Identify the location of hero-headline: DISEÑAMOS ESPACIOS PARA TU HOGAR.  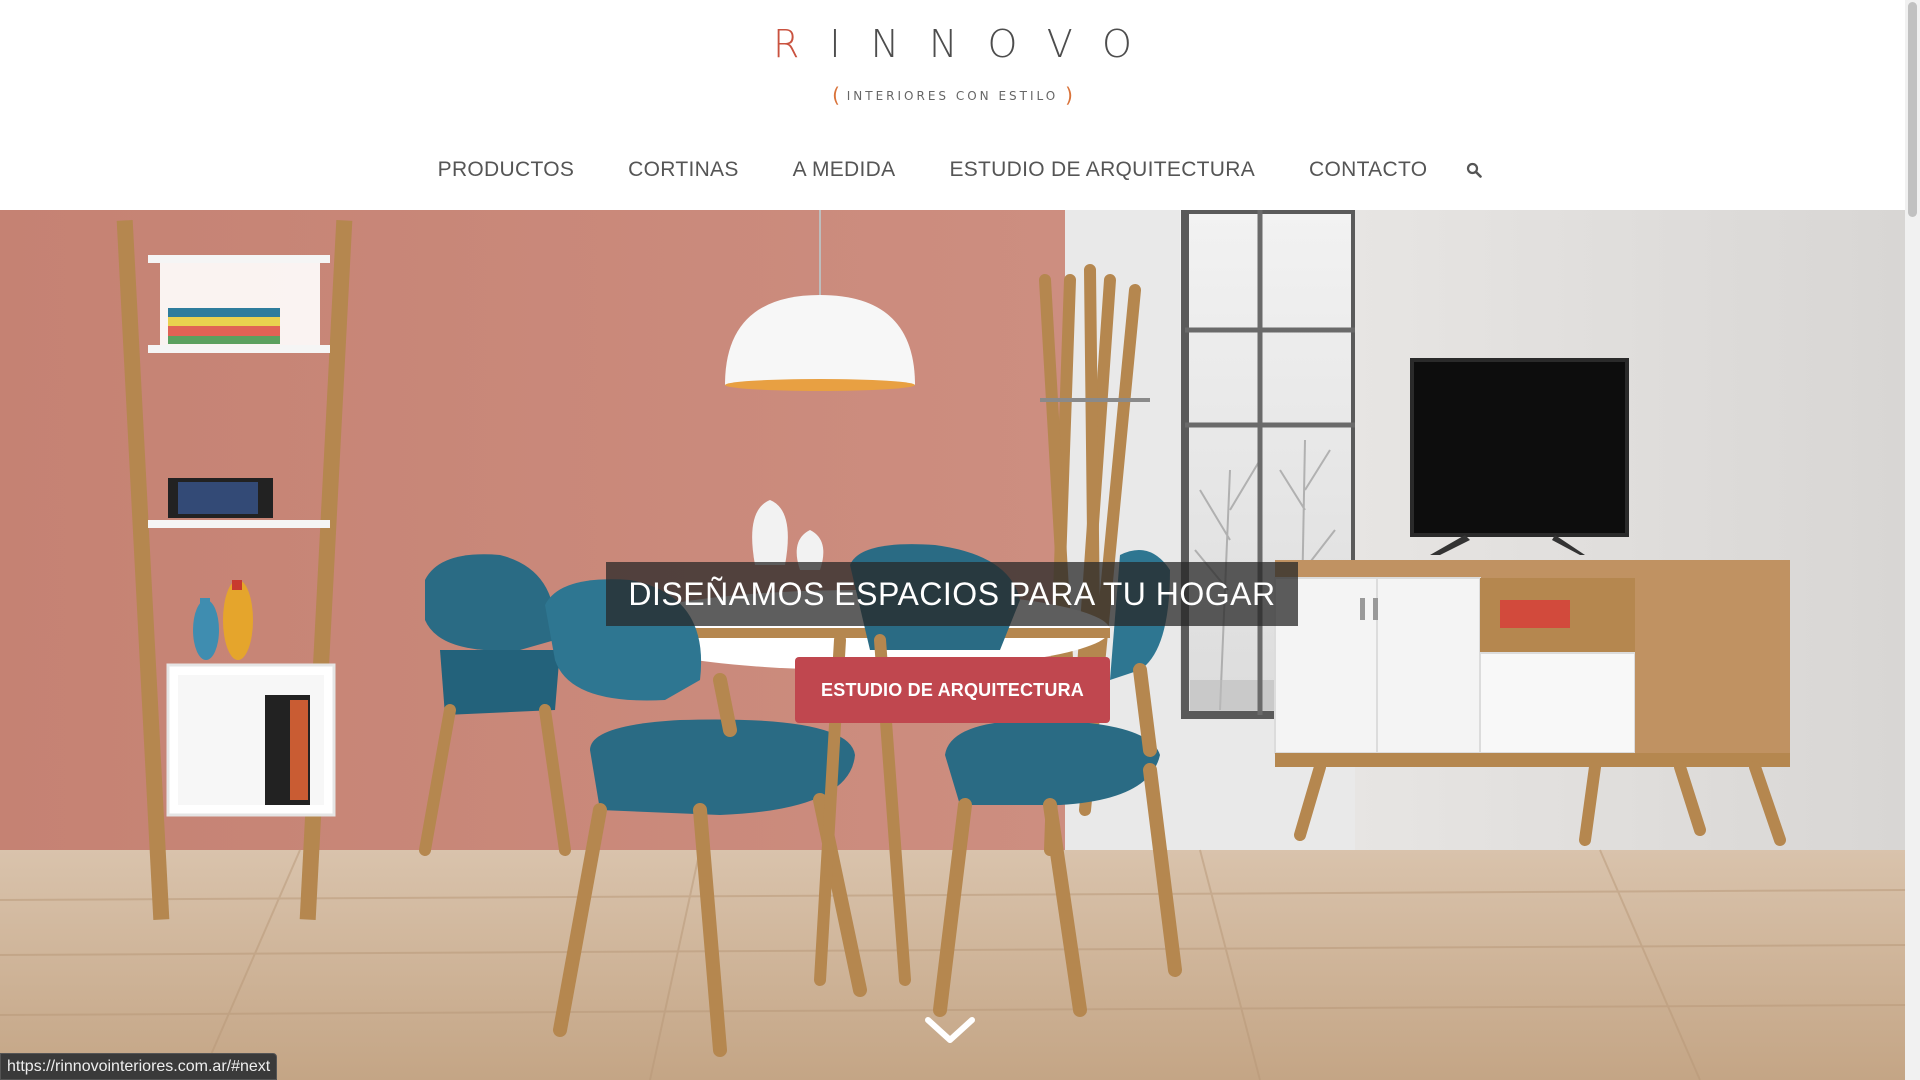
(952, 594).